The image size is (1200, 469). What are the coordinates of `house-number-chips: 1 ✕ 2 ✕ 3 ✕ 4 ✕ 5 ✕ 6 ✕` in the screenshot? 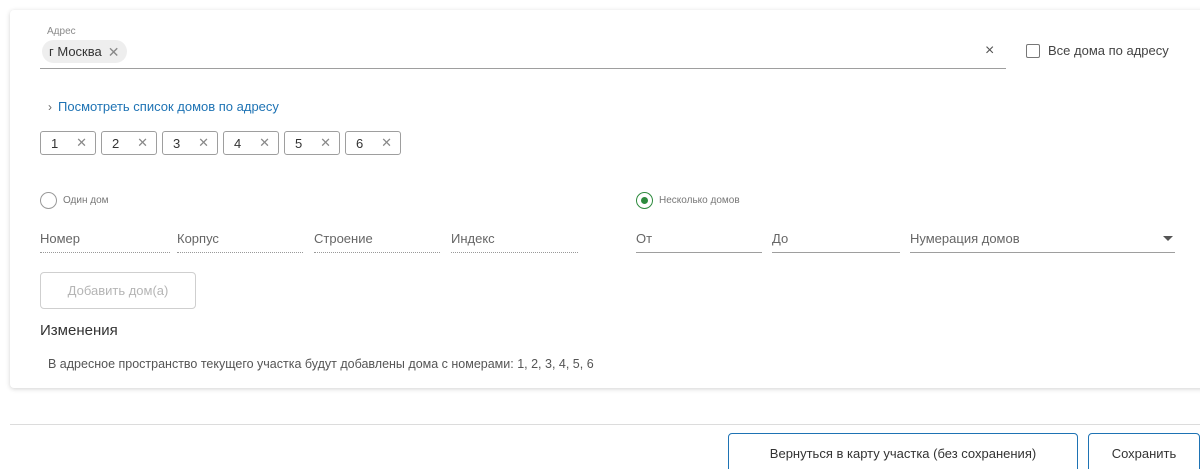 It's located at (220, 143).